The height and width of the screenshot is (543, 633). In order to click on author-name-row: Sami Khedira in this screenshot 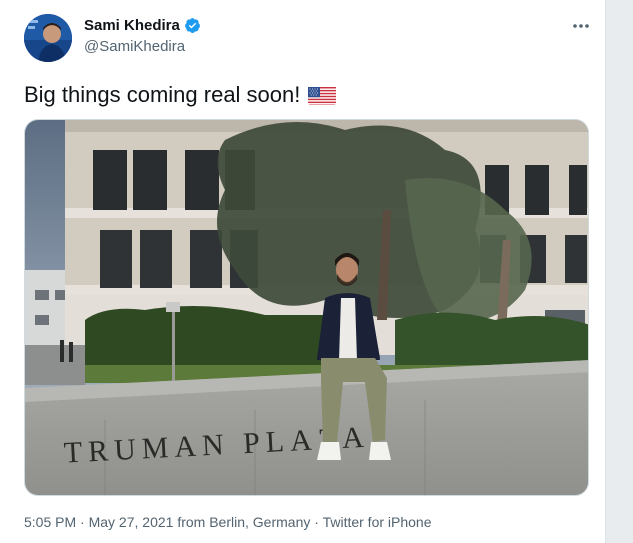, I will do `click(142, 25)`.